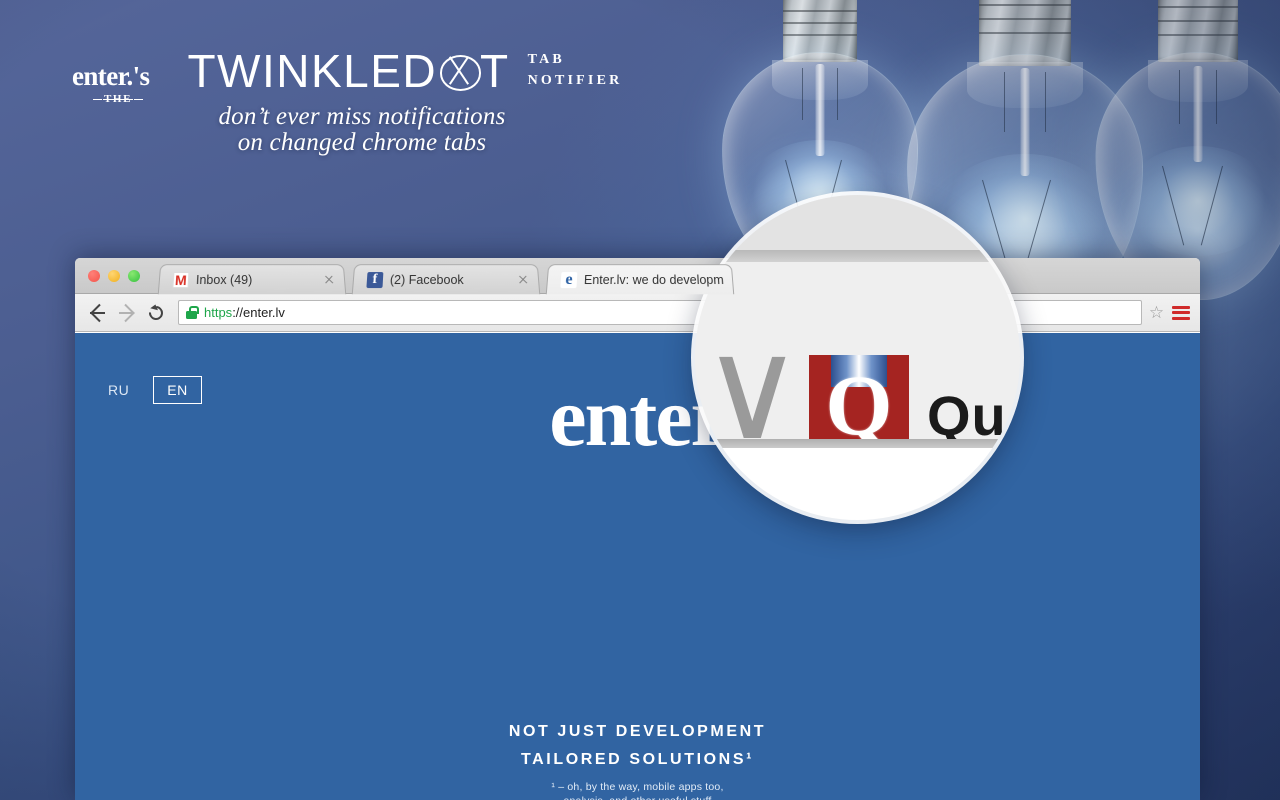  Describe the element at coordinates (181, 279) in the screenshot. I see `gmail-icon` at that location.